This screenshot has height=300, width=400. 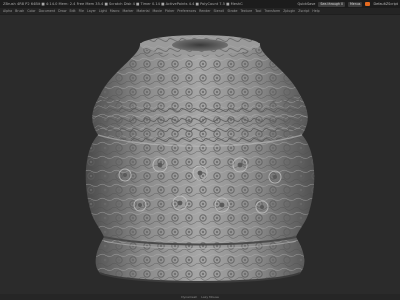 I want to click on orange-swatch-icon, so click(x=368, y=4).